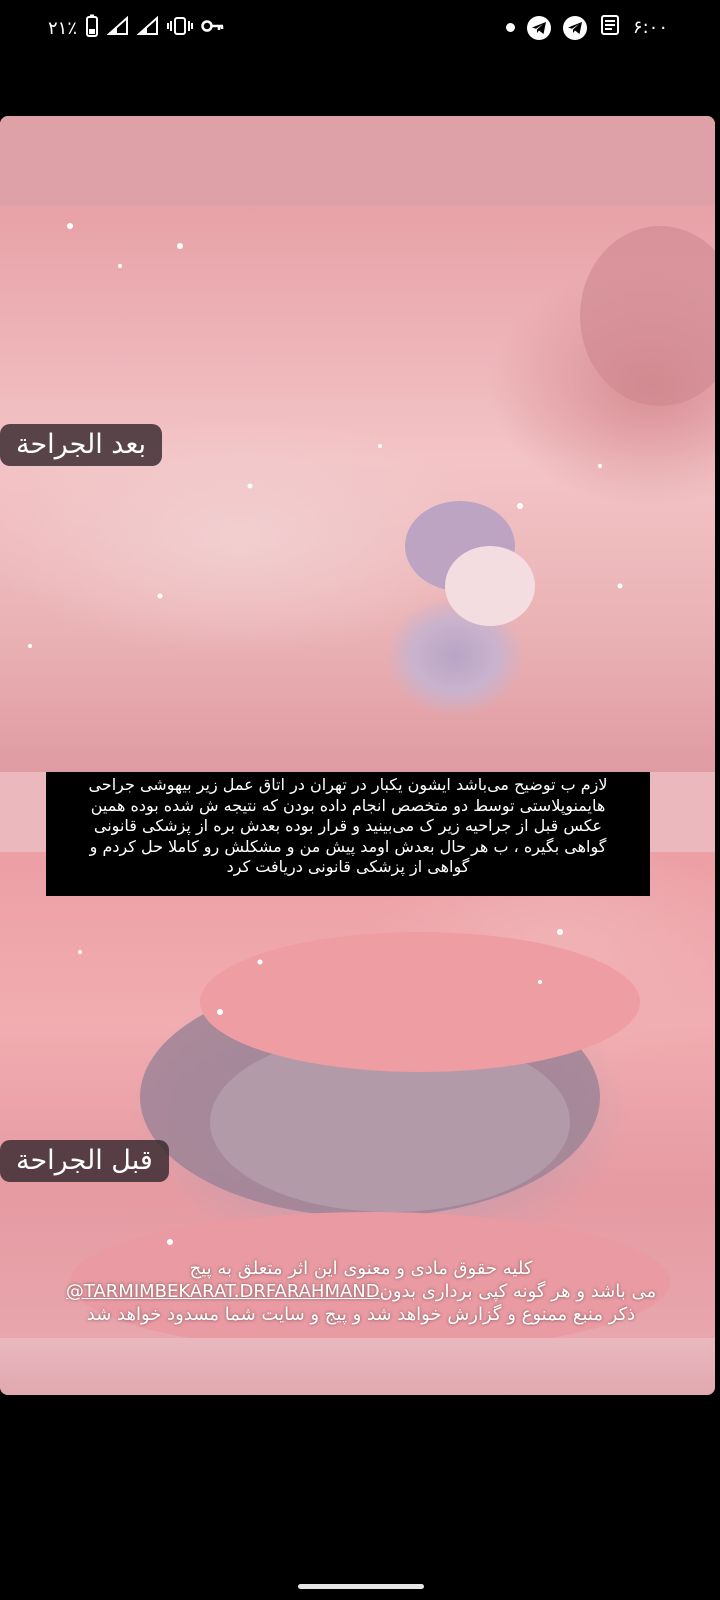  Describe the element at coordinates (84, 1161) in the screenshot. I see `before-surgery-label: قبل الجراحة` at that location.